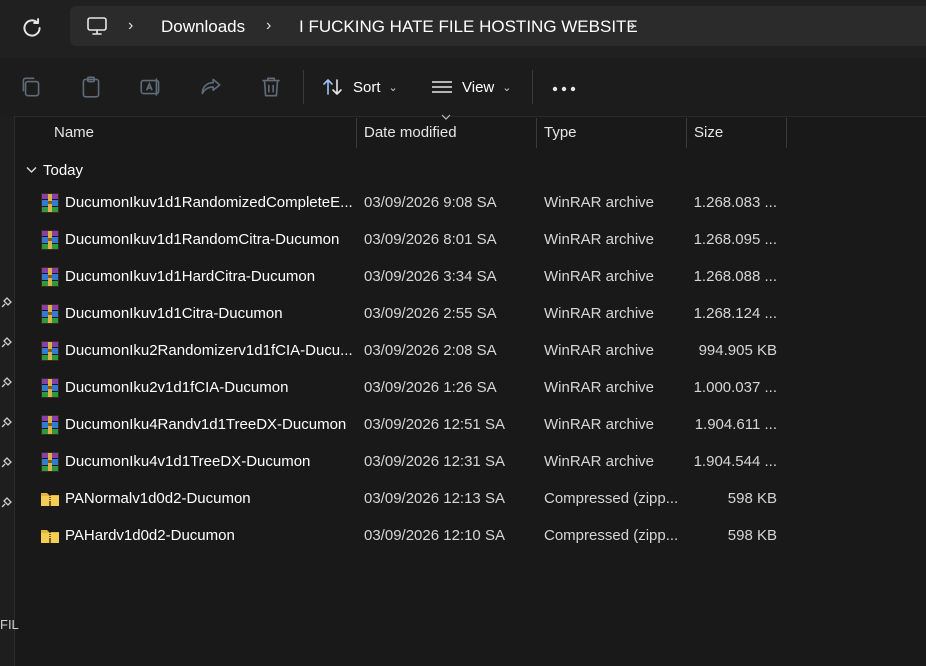 Image resolution: width=926 pixels, height=666 pixels. What do you see at coordinates (367, 87) in the screenshot?
I see `sort-label: Sort` at bounding box center [367, 87].